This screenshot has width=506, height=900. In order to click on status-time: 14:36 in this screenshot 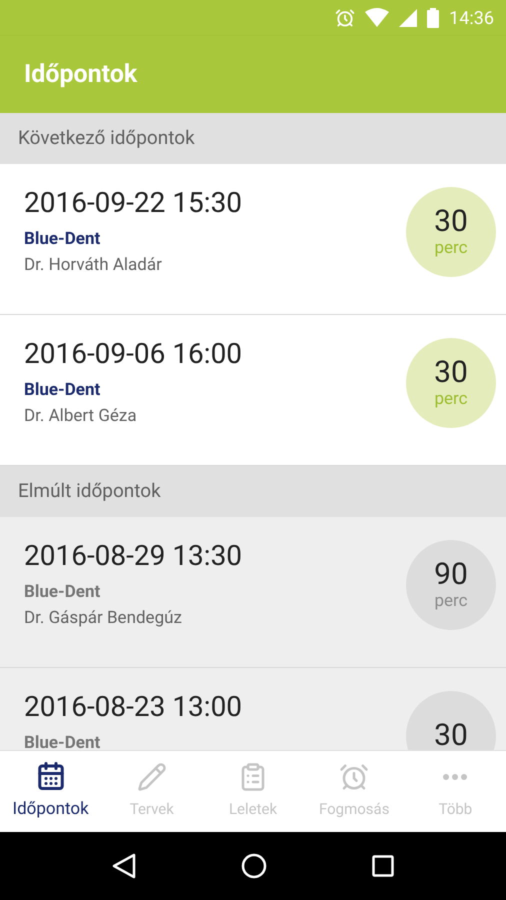, I will do `click(471, 18)`.